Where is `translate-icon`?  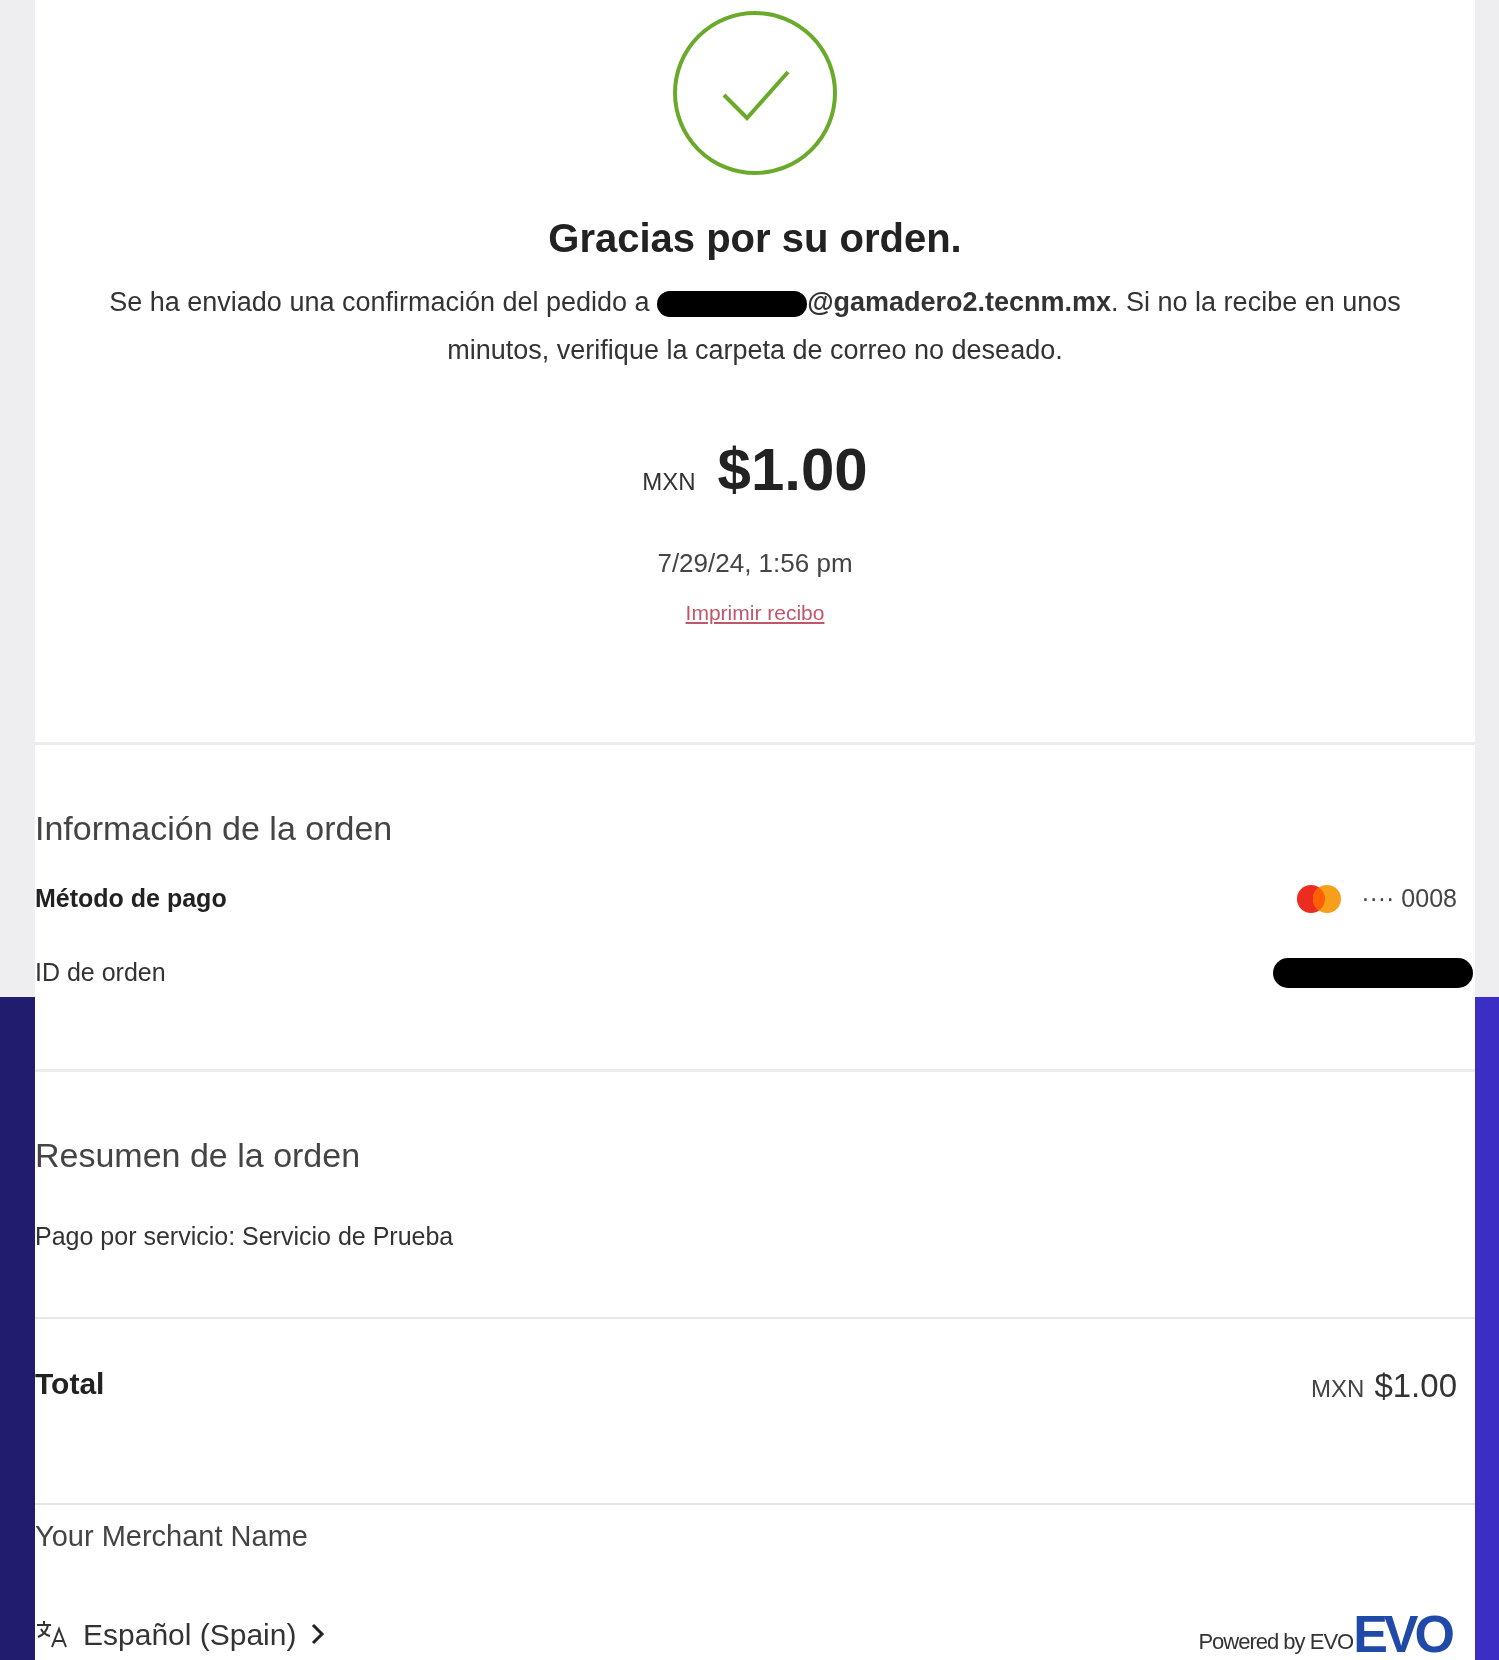 translate-icon is located at coordinates (52, 1634).